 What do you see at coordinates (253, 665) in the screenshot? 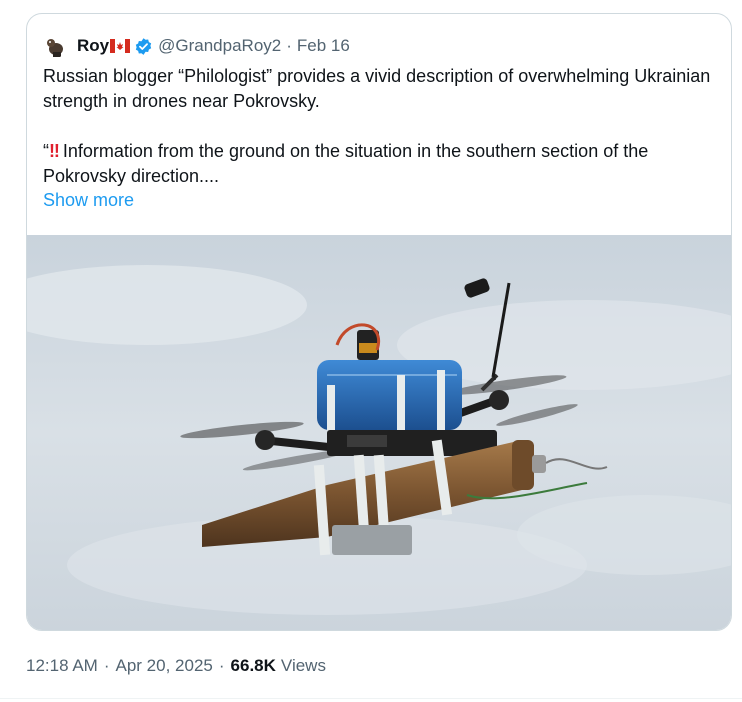
I see `views-count: 66.8K` at bounding box center [253, 665].